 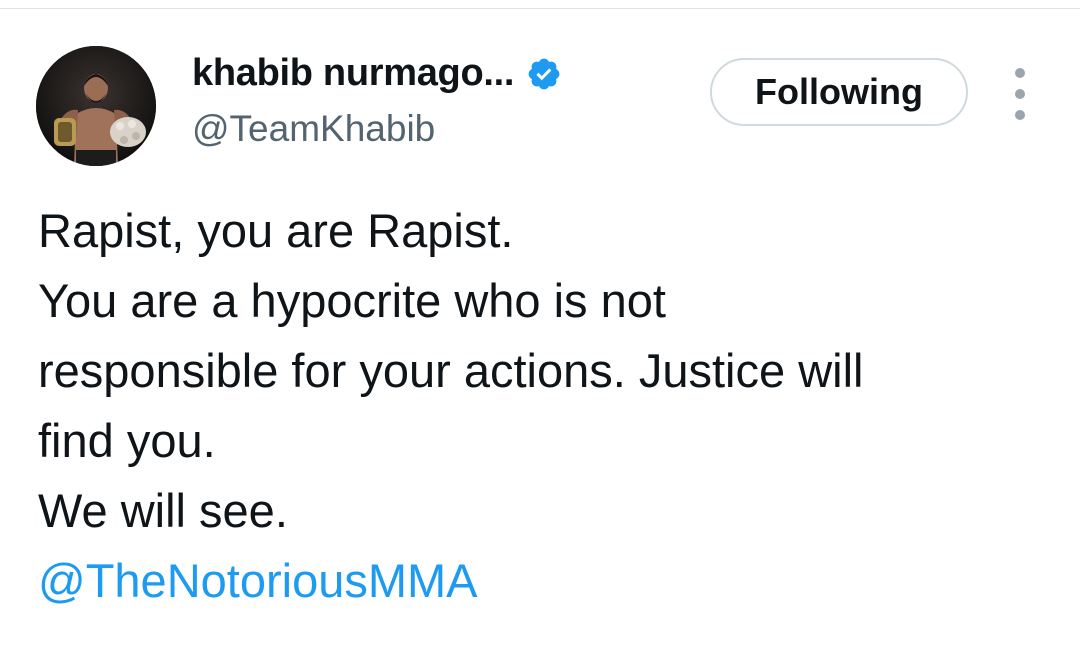 What do you see at coordinates (163, 510) in the screenshot?
I see `tweet-line: We will see.` at bounding box center [163, 510].